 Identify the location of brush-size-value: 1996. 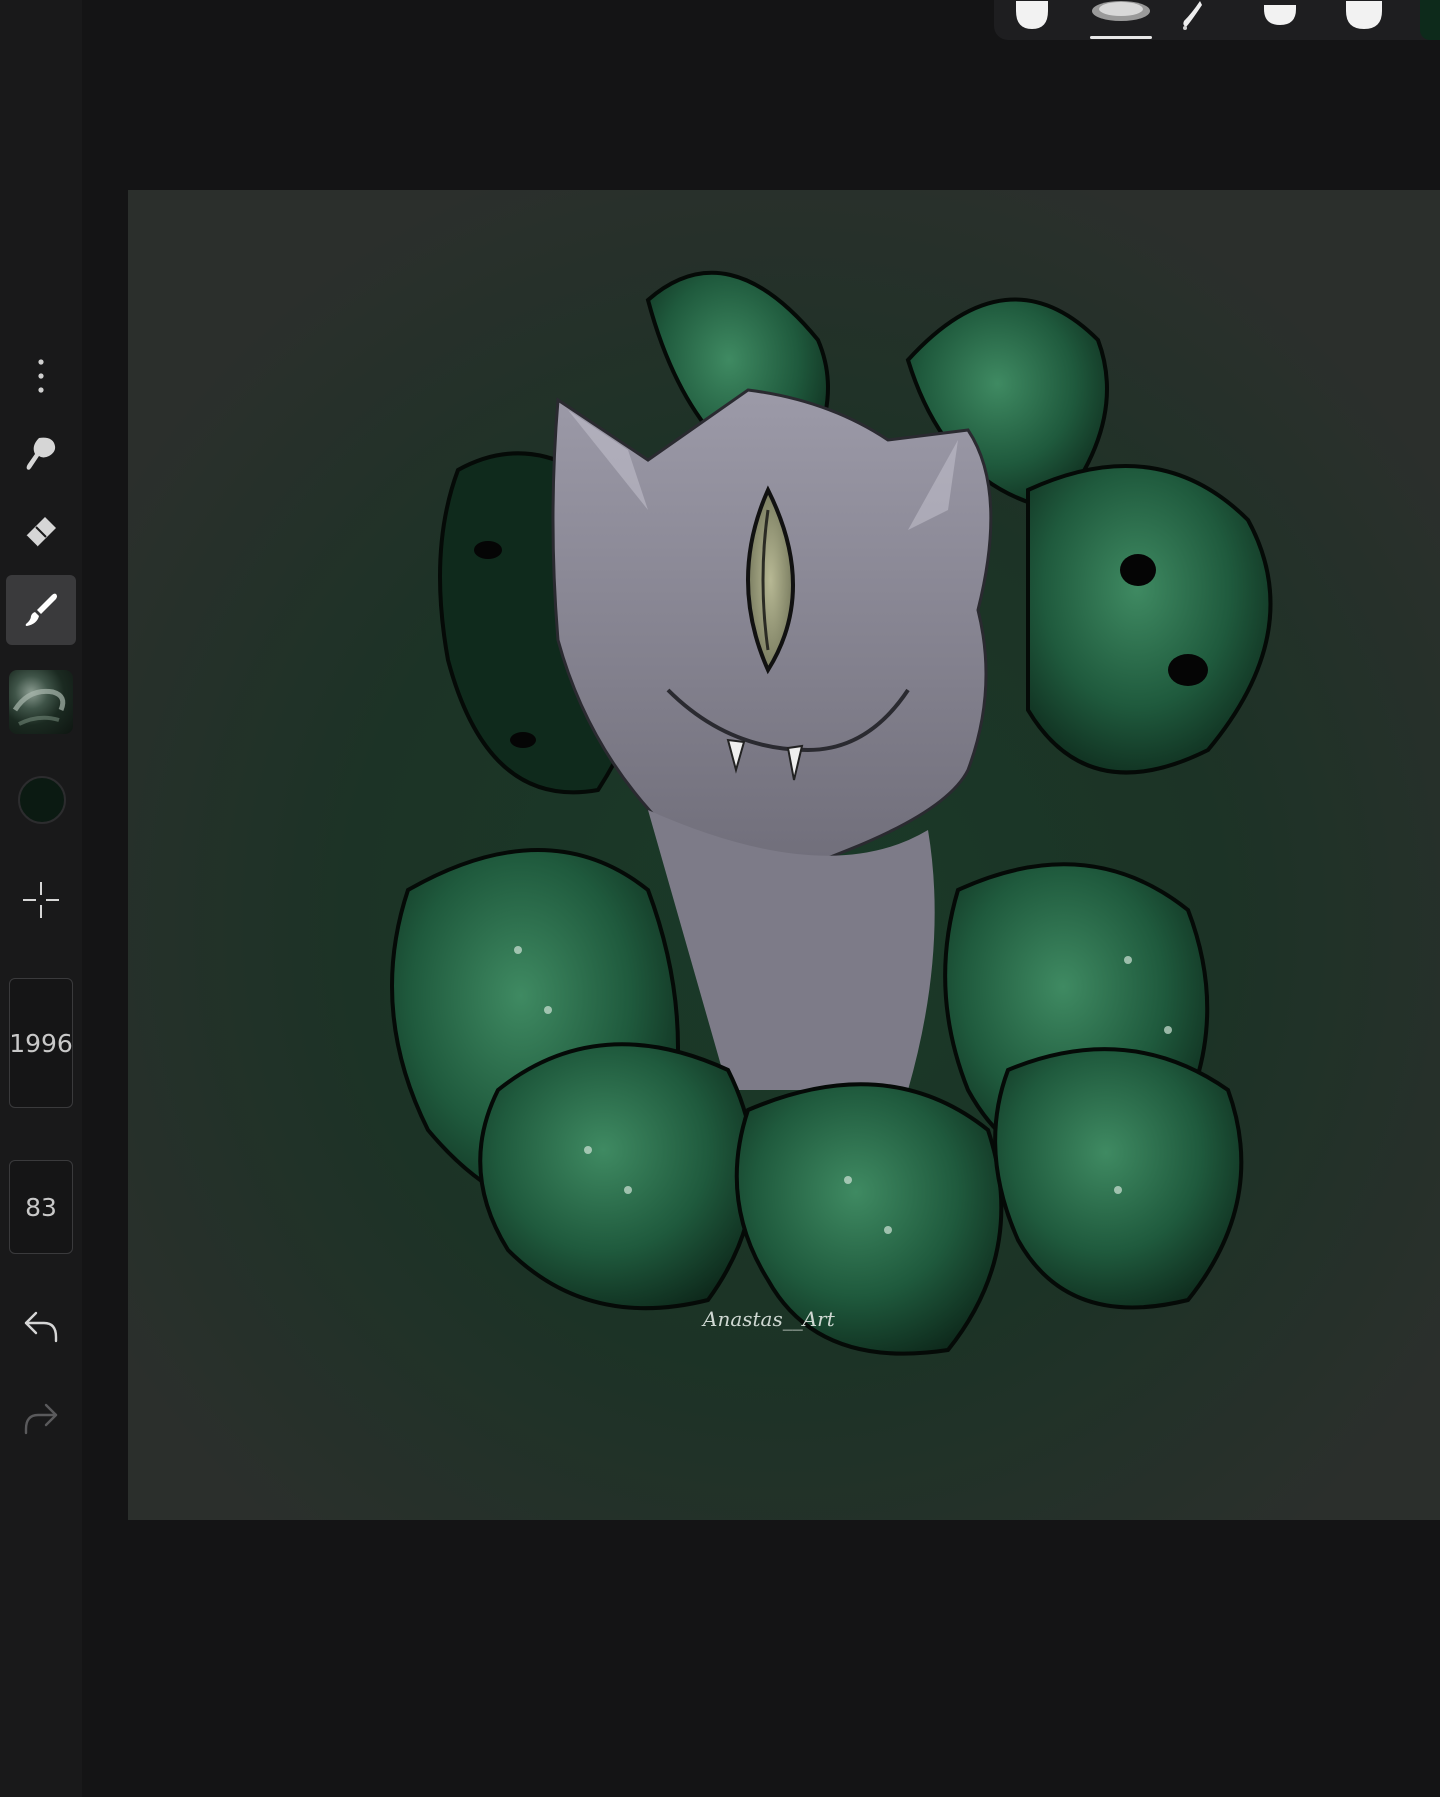
(41, 1043).